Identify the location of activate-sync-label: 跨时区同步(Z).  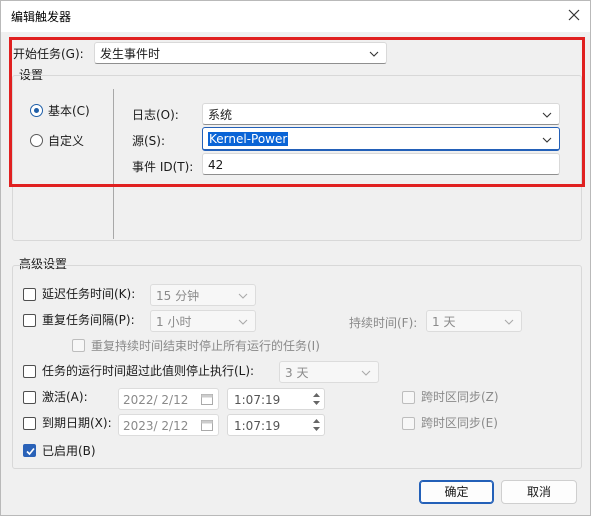
(460, 397).